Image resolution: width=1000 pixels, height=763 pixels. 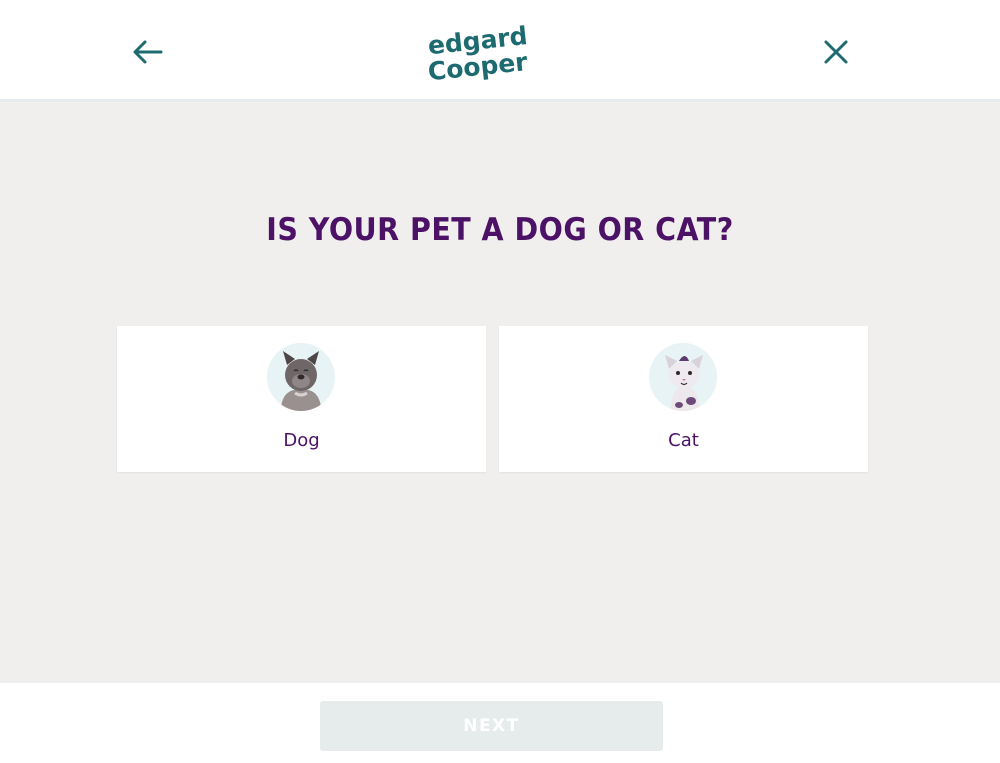 I want to click on back-button, so click(x=148, y=52).